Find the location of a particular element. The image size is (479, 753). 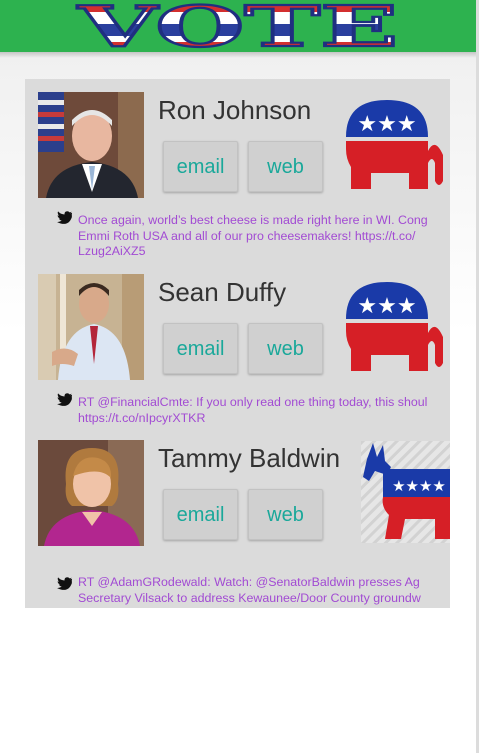

rep-name: Tammy Baldwin is located at coordinates (249, 458).